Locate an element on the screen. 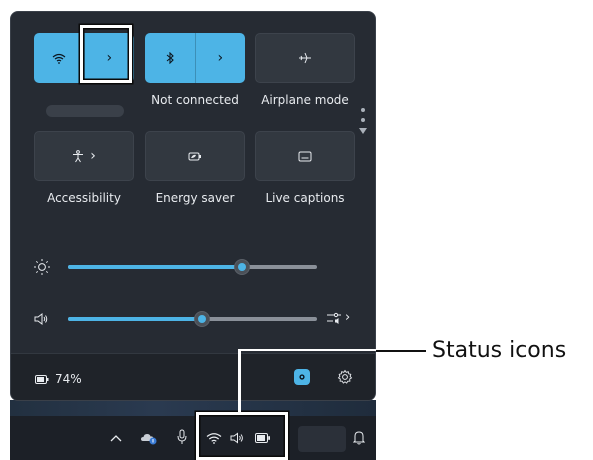 The width and height of the screenshot is (593, 460). wifi-toggle is located at coordinates (59, 58).